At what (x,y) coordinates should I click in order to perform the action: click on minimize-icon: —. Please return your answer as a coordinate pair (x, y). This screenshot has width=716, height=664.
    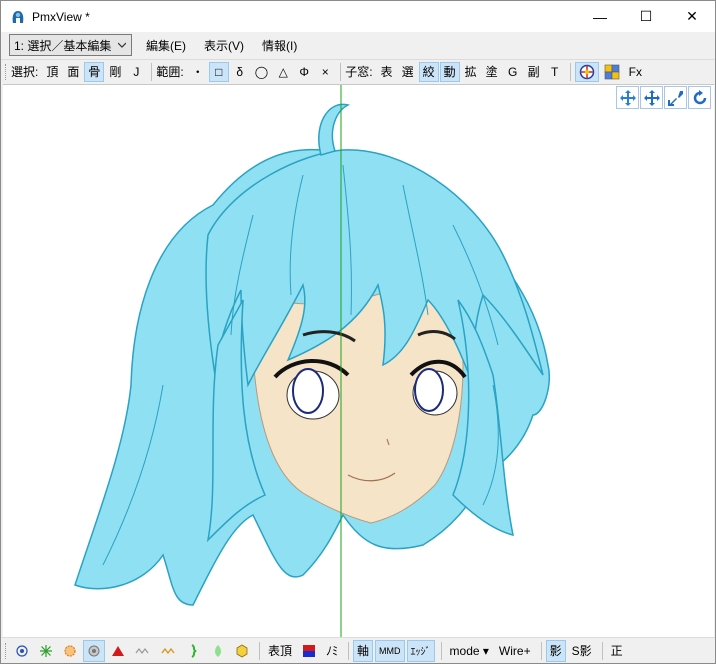
    Looking at the image, I should click on (600, 16).